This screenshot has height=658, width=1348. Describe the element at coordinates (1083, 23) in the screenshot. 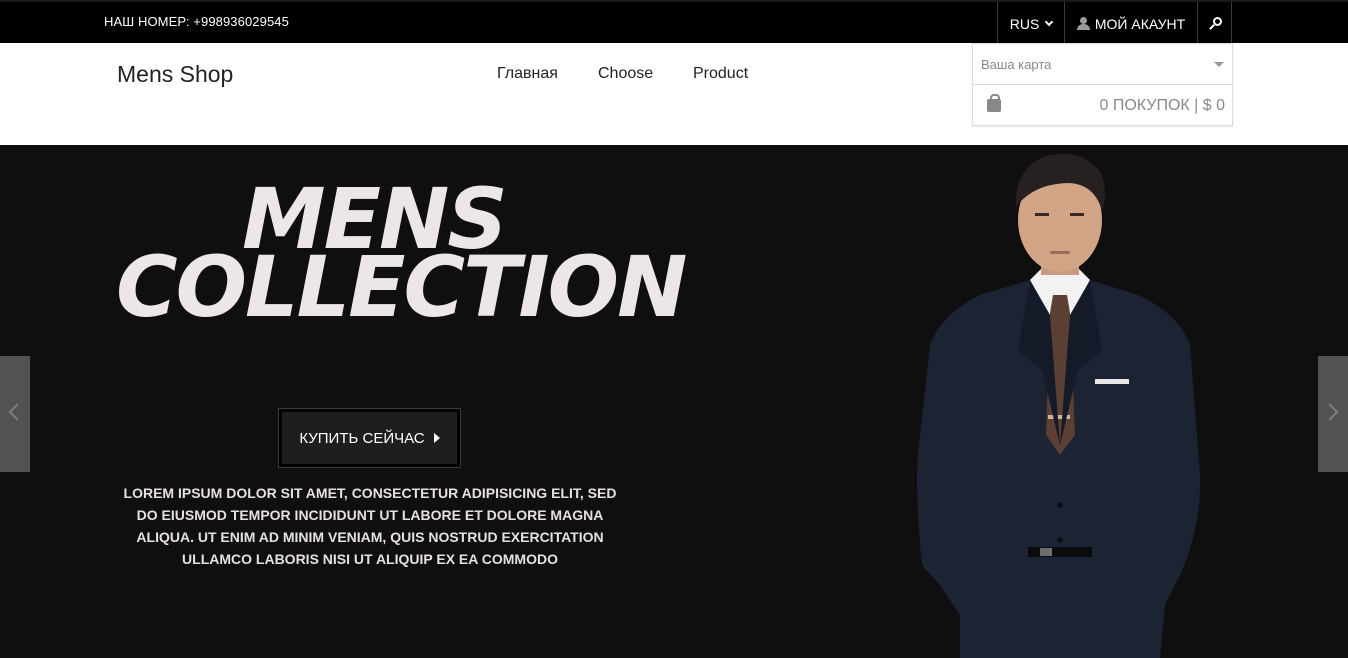

I see `user-icon` at that location.